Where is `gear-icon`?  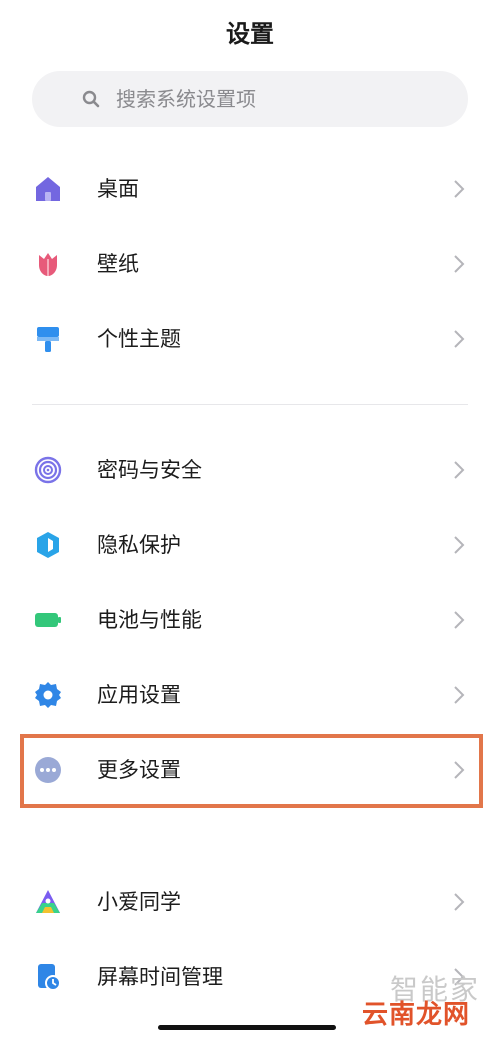
gear-icon is located at coordinates (48, 695).